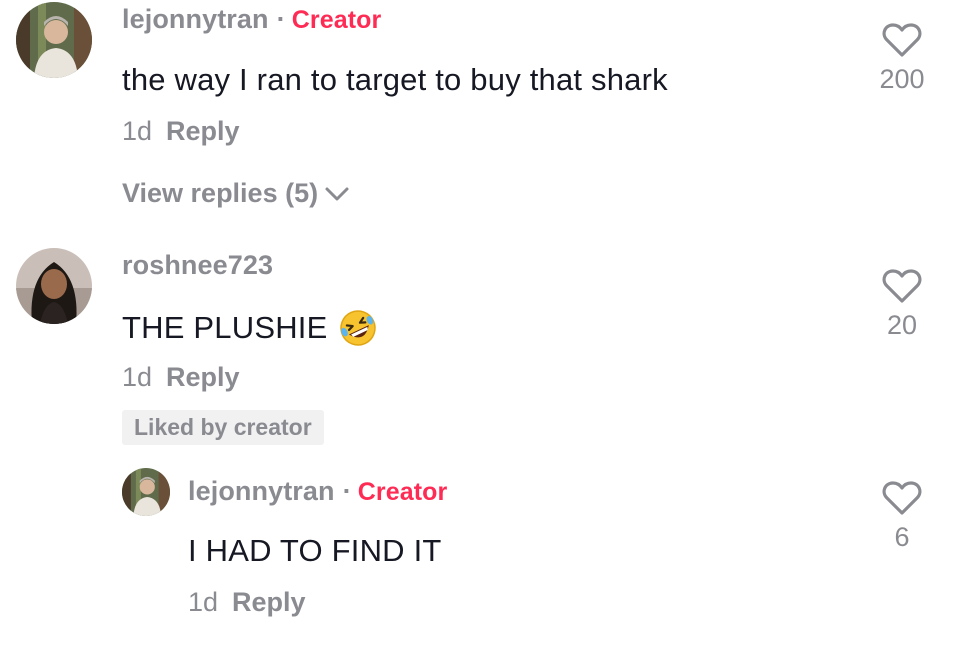  What do you see at coordinates (337, 194) in the screenshot?
I see `chevron-down-icon` at bounding box center [337, 194].